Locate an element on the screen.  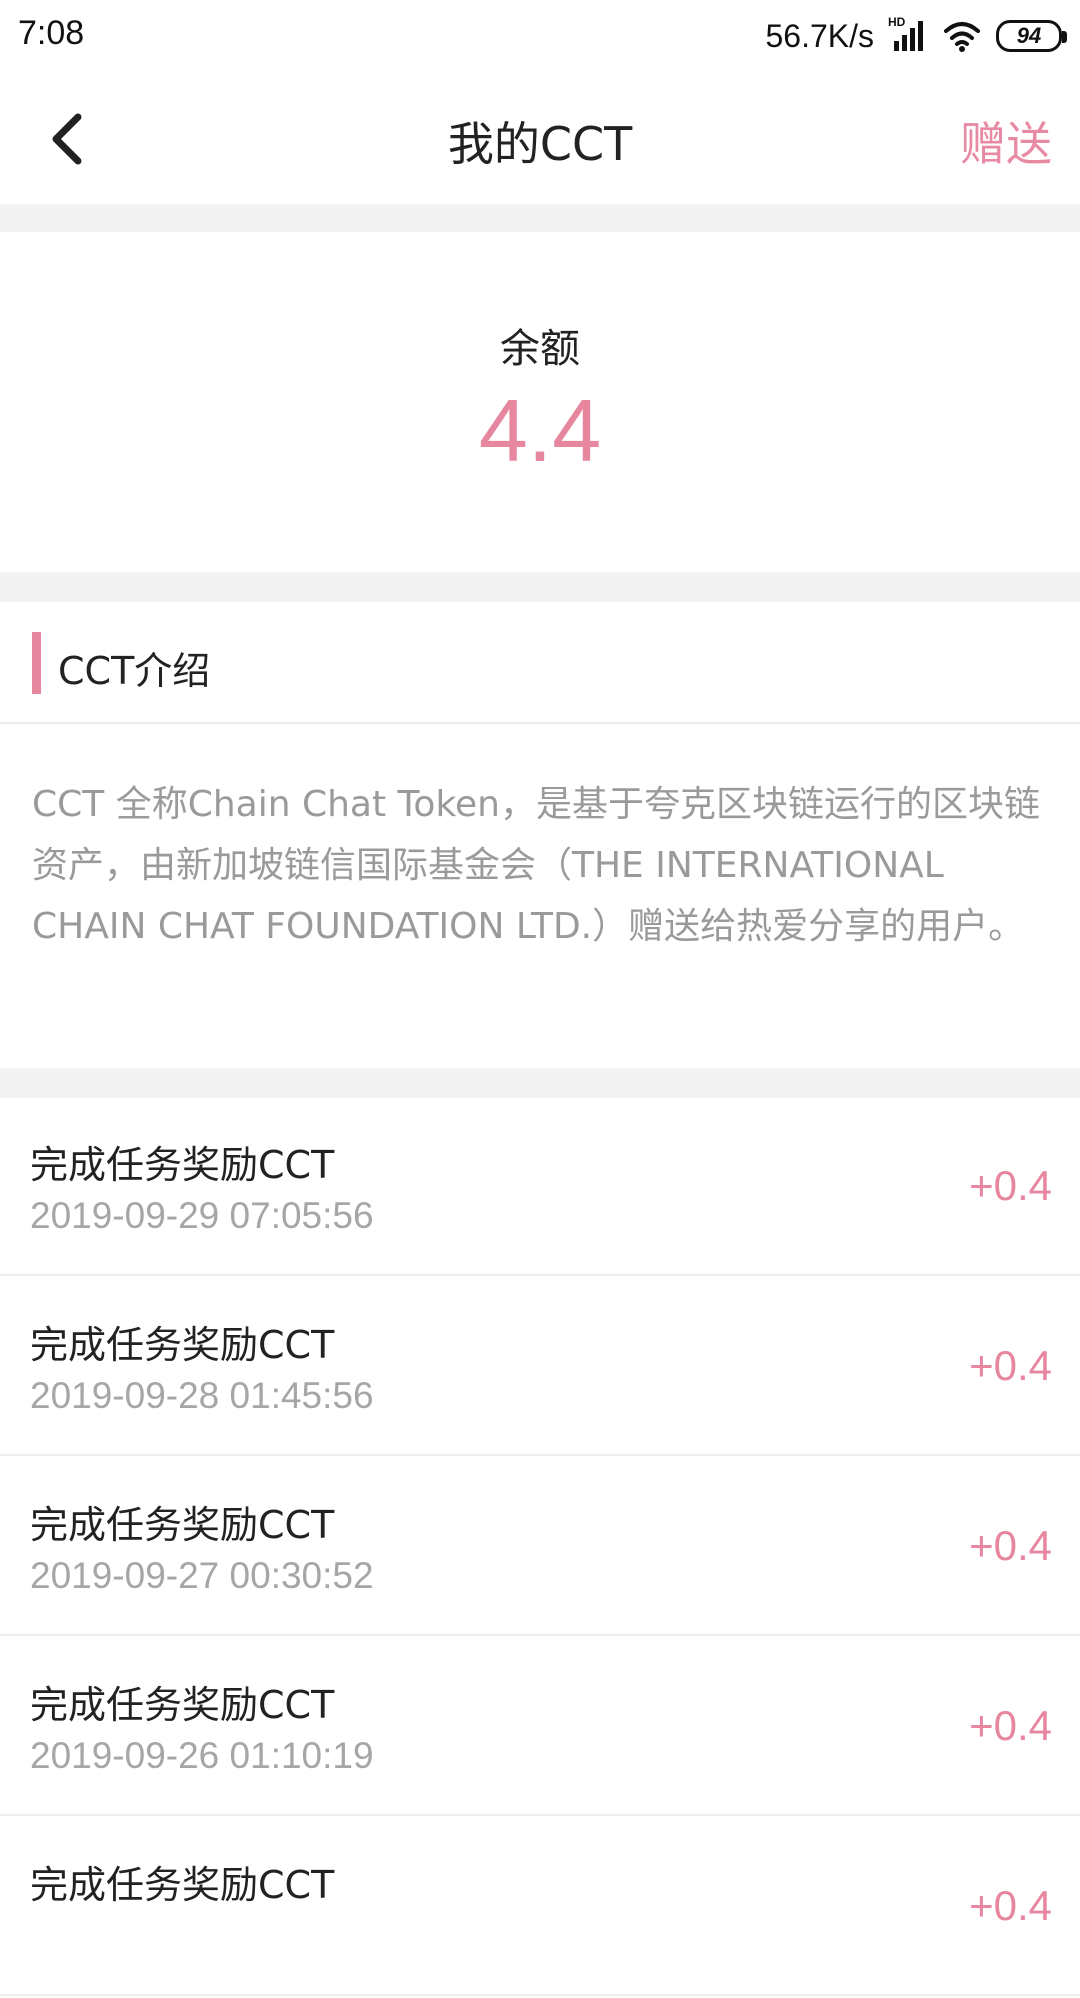
accent-bar is located at coordinates (36, 663).